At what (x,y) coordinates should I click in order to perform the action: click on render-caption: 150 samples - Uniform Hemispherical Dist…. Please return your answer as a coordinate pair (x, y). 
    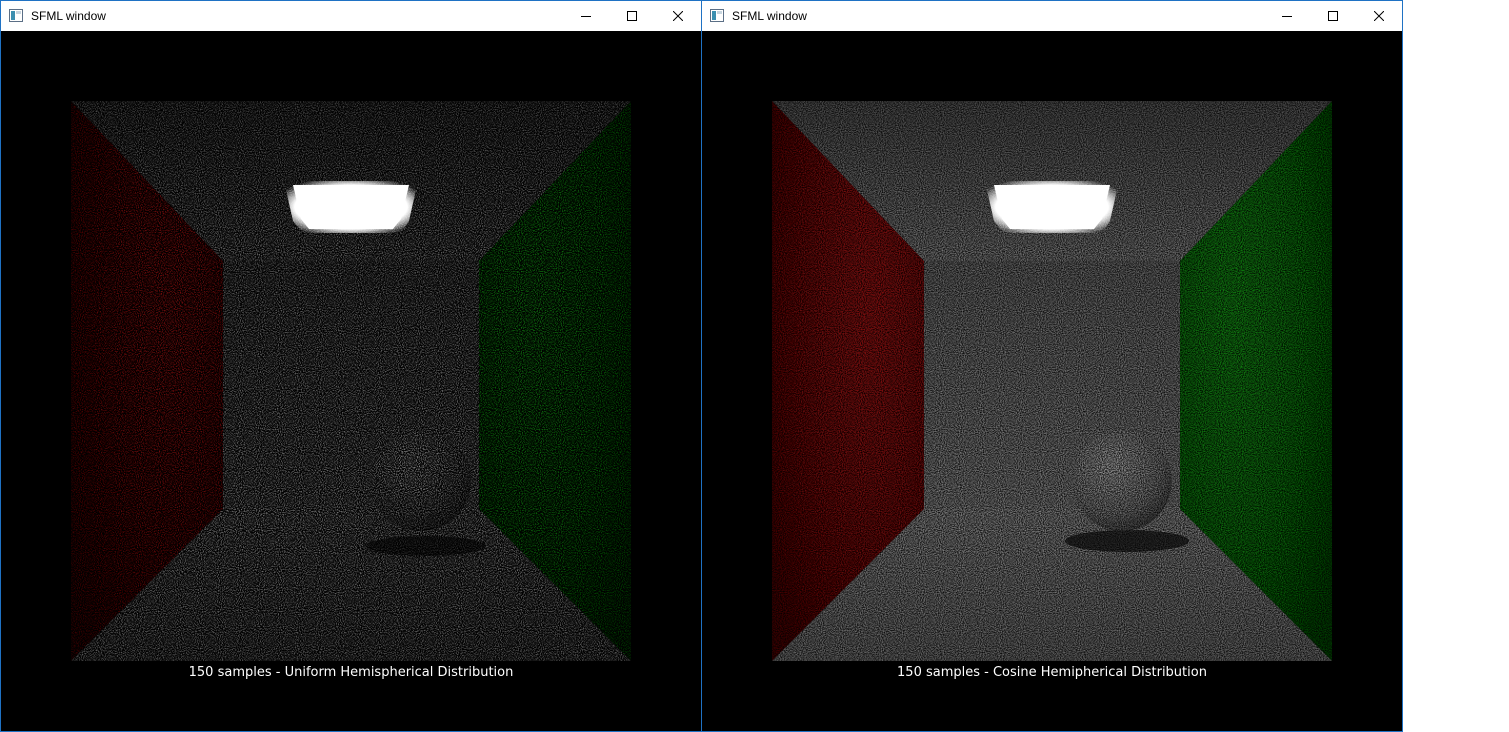
    Looking at the image, I should click on (351, 672).